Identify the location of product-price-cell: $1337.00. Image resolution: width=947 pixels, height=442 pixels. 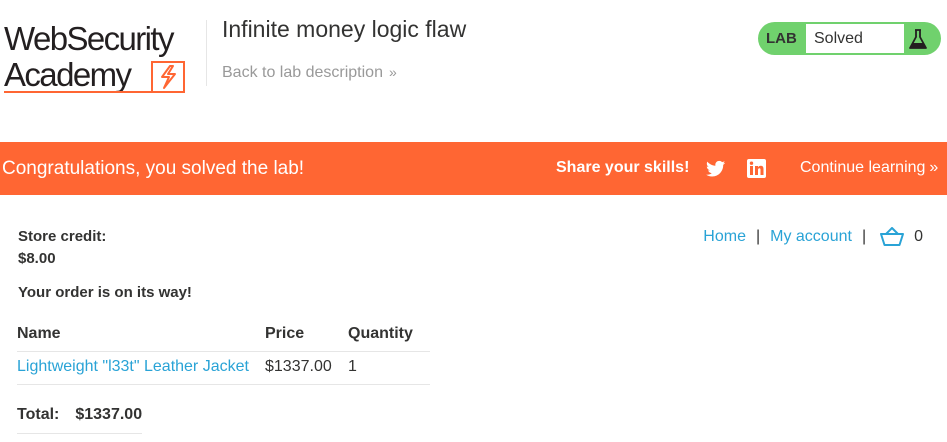
(306, 368).